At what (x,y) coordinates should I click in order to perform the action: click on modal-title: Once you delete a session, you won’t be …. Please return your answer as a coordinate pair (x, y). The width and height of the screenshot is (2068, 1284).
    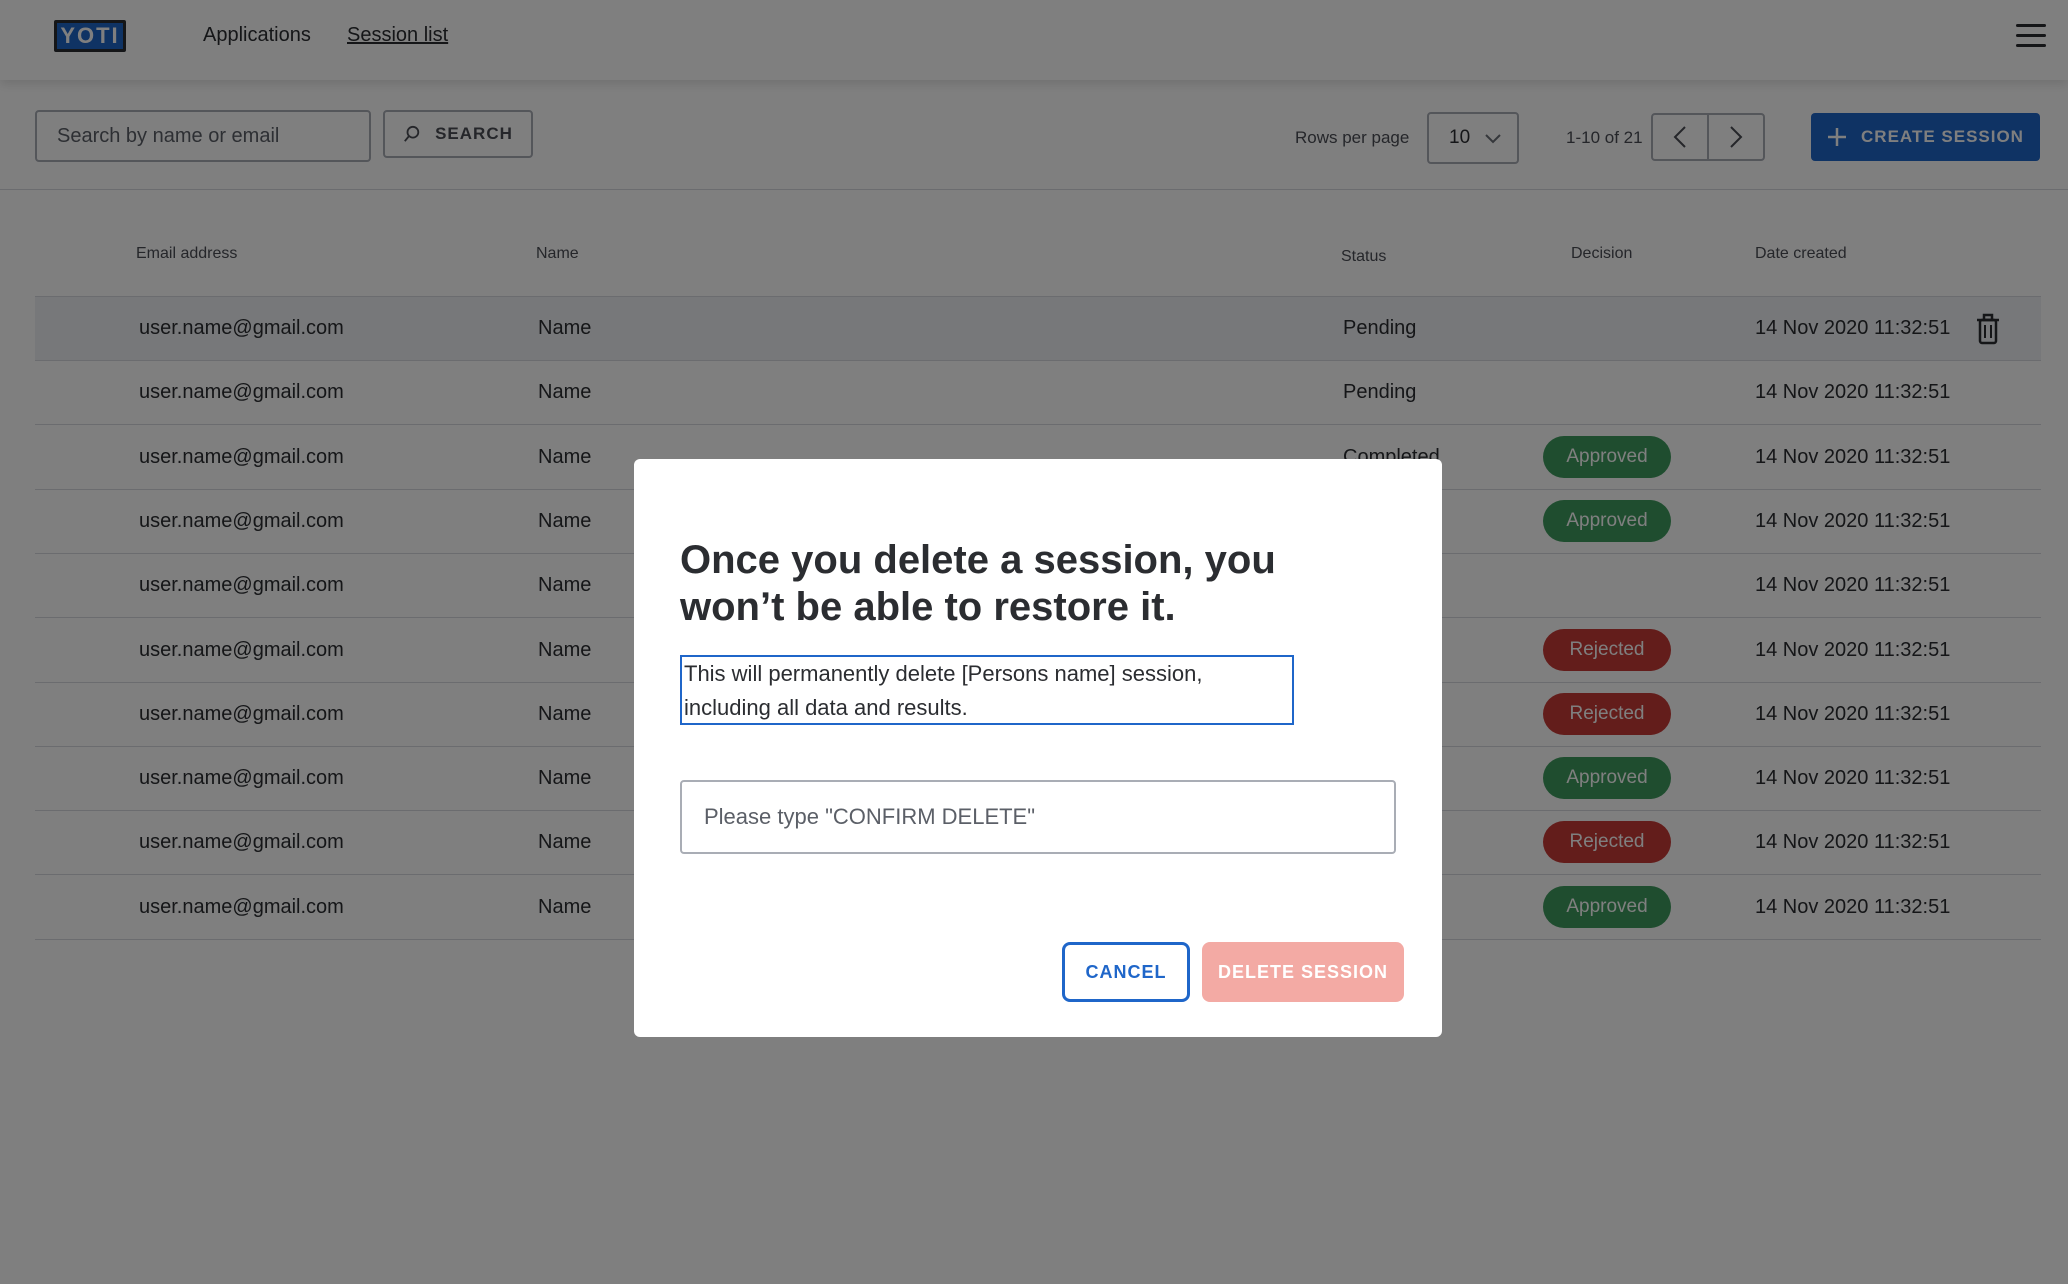
    Looking at the image, I should click on (978, 583).